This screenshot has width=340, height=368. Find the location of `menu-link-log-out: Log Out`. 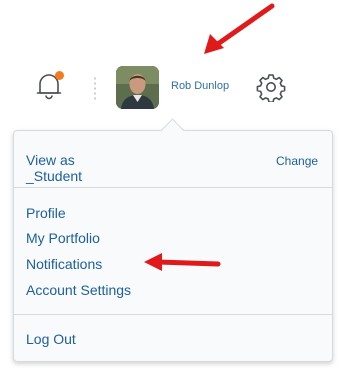

menu-link-log-out: Log Out is located at coordinates (51, 339).